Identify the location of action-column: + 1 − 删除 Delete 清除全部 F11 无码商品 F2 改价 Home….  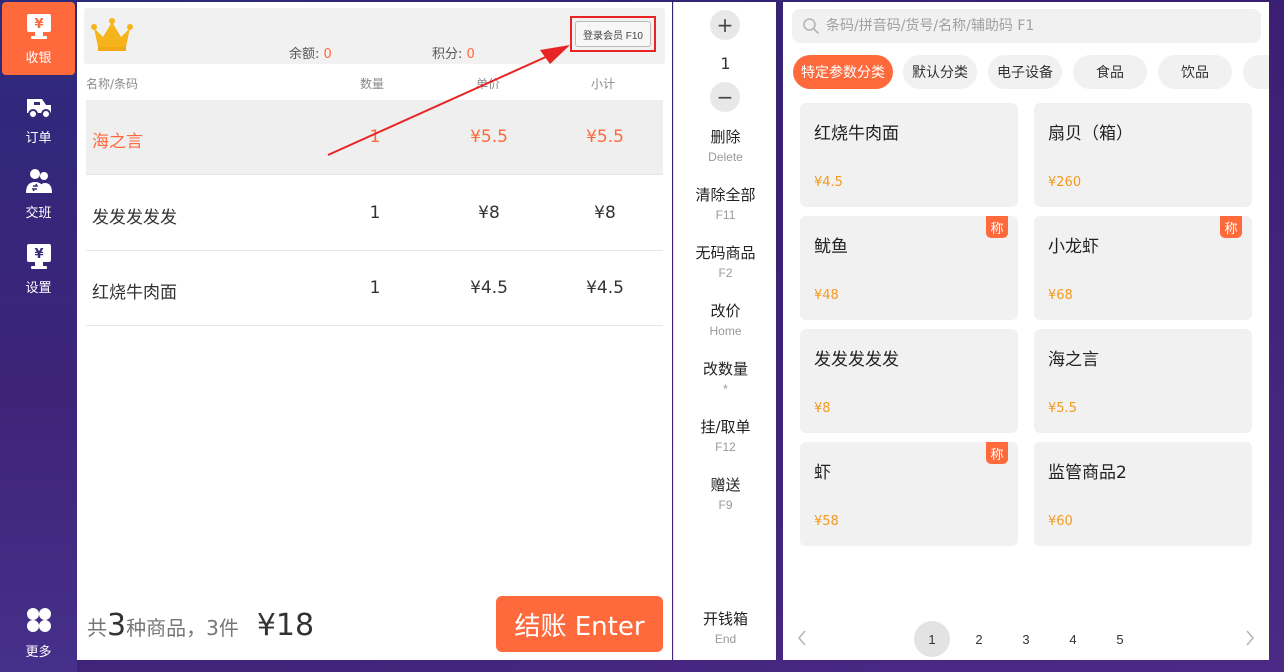
(724, 331).